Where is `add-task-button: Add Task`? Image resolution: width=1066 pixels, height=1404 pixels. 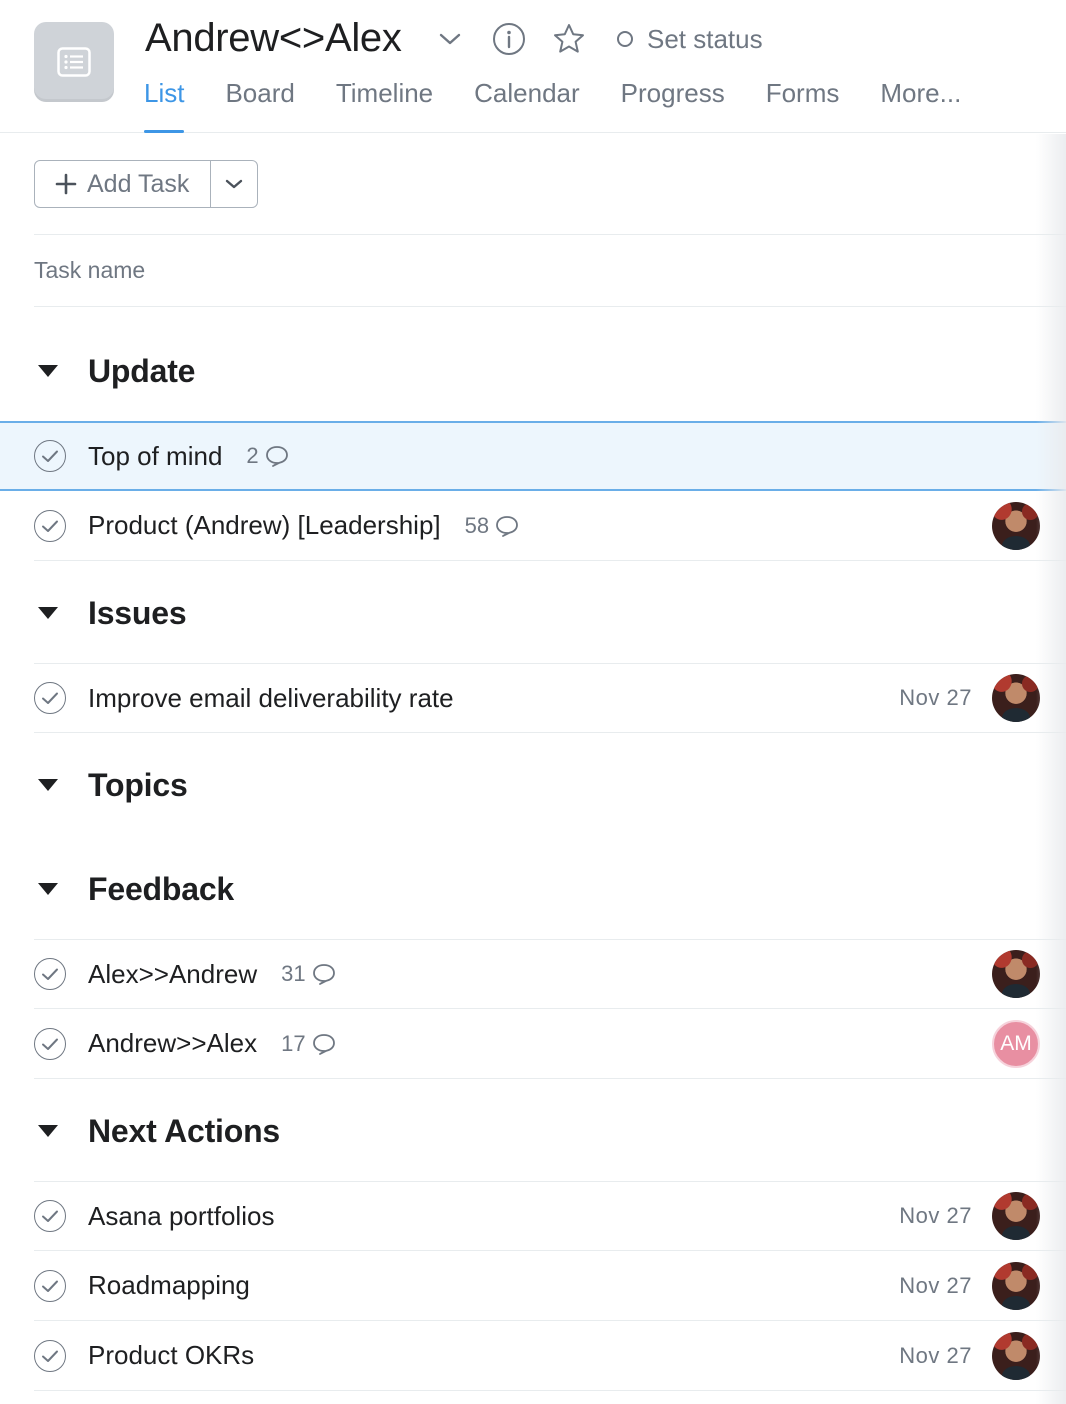 add-task-button: Add Task is located at coordinates (123, 184).